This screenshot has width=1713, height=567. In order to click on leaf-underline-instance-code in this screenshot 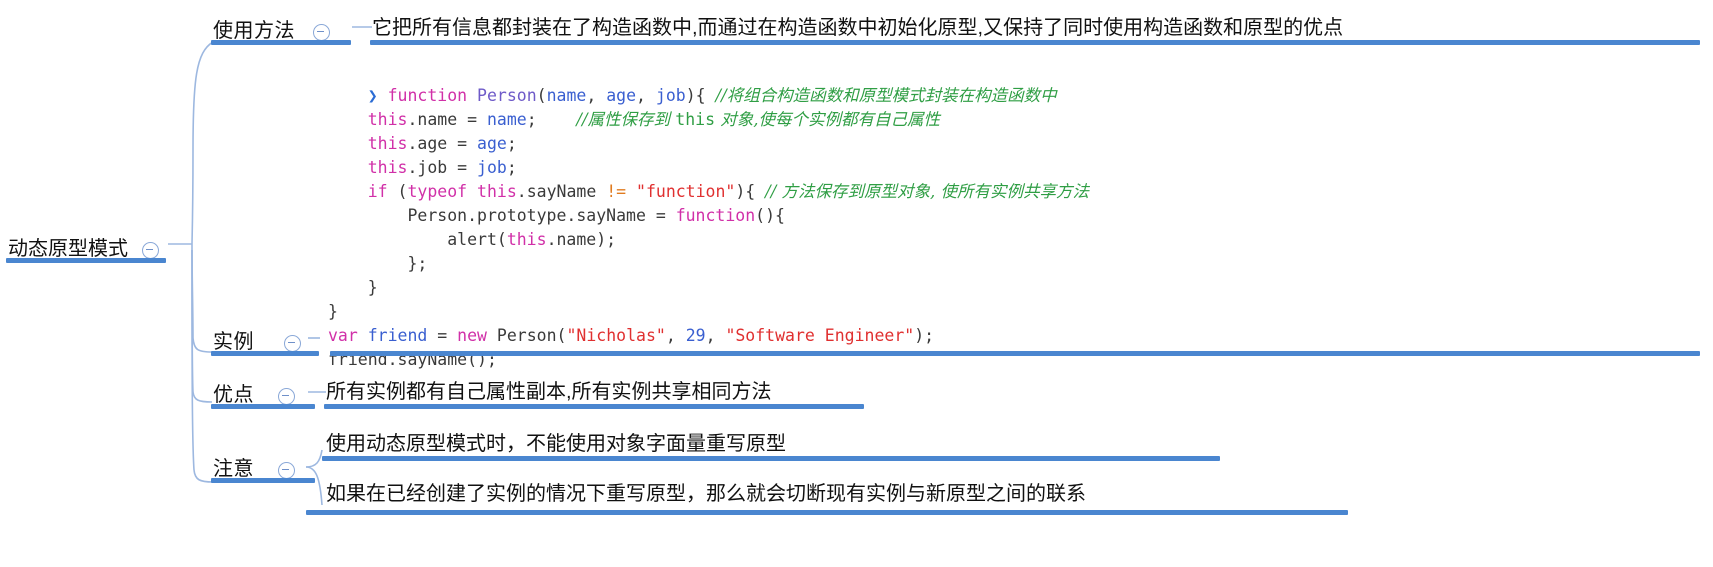, I will do `click(1015, 353)`.